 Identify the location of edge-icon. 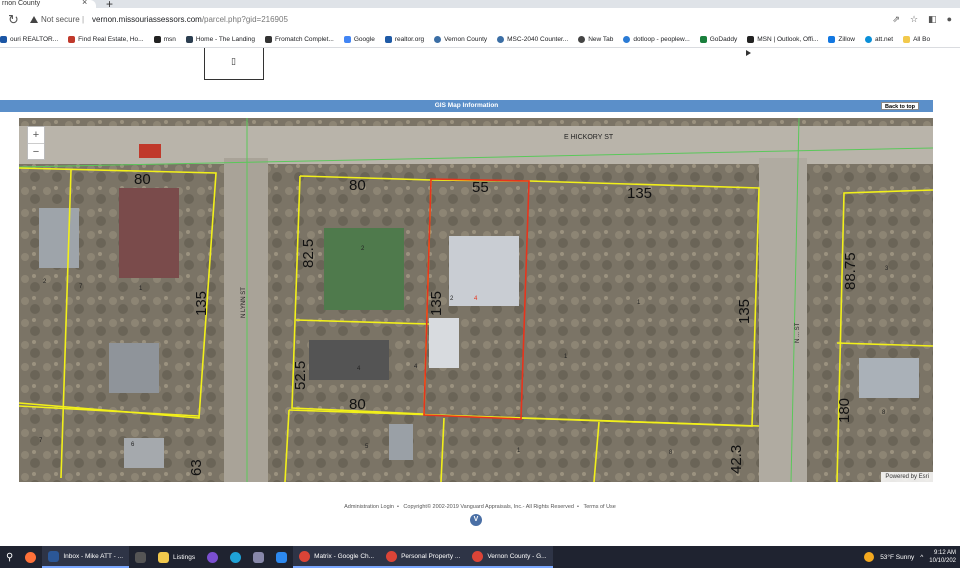
(235, 557).